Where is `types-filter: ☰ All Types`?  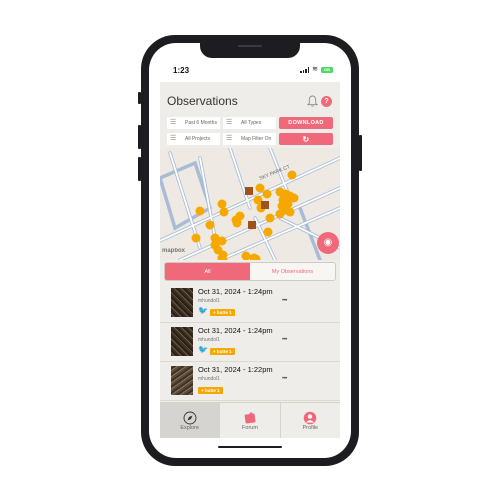
types-filter: ☰ All Types is located at coordinates (249, 123).